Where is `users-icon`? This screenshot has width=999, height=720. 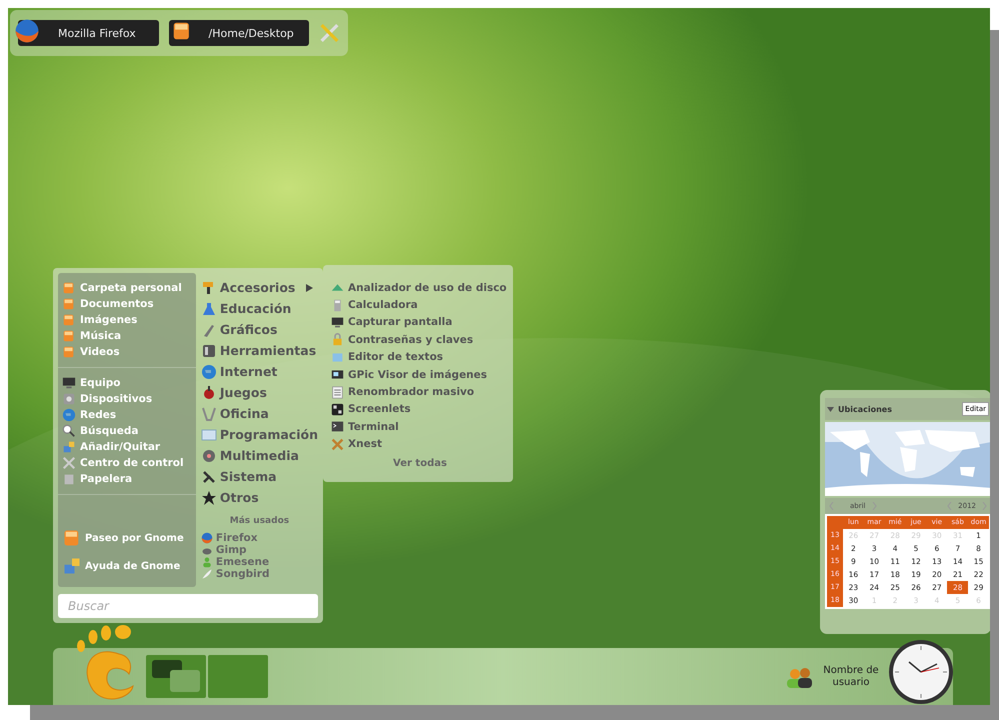
users-icon is located at coordinates (800, 677).